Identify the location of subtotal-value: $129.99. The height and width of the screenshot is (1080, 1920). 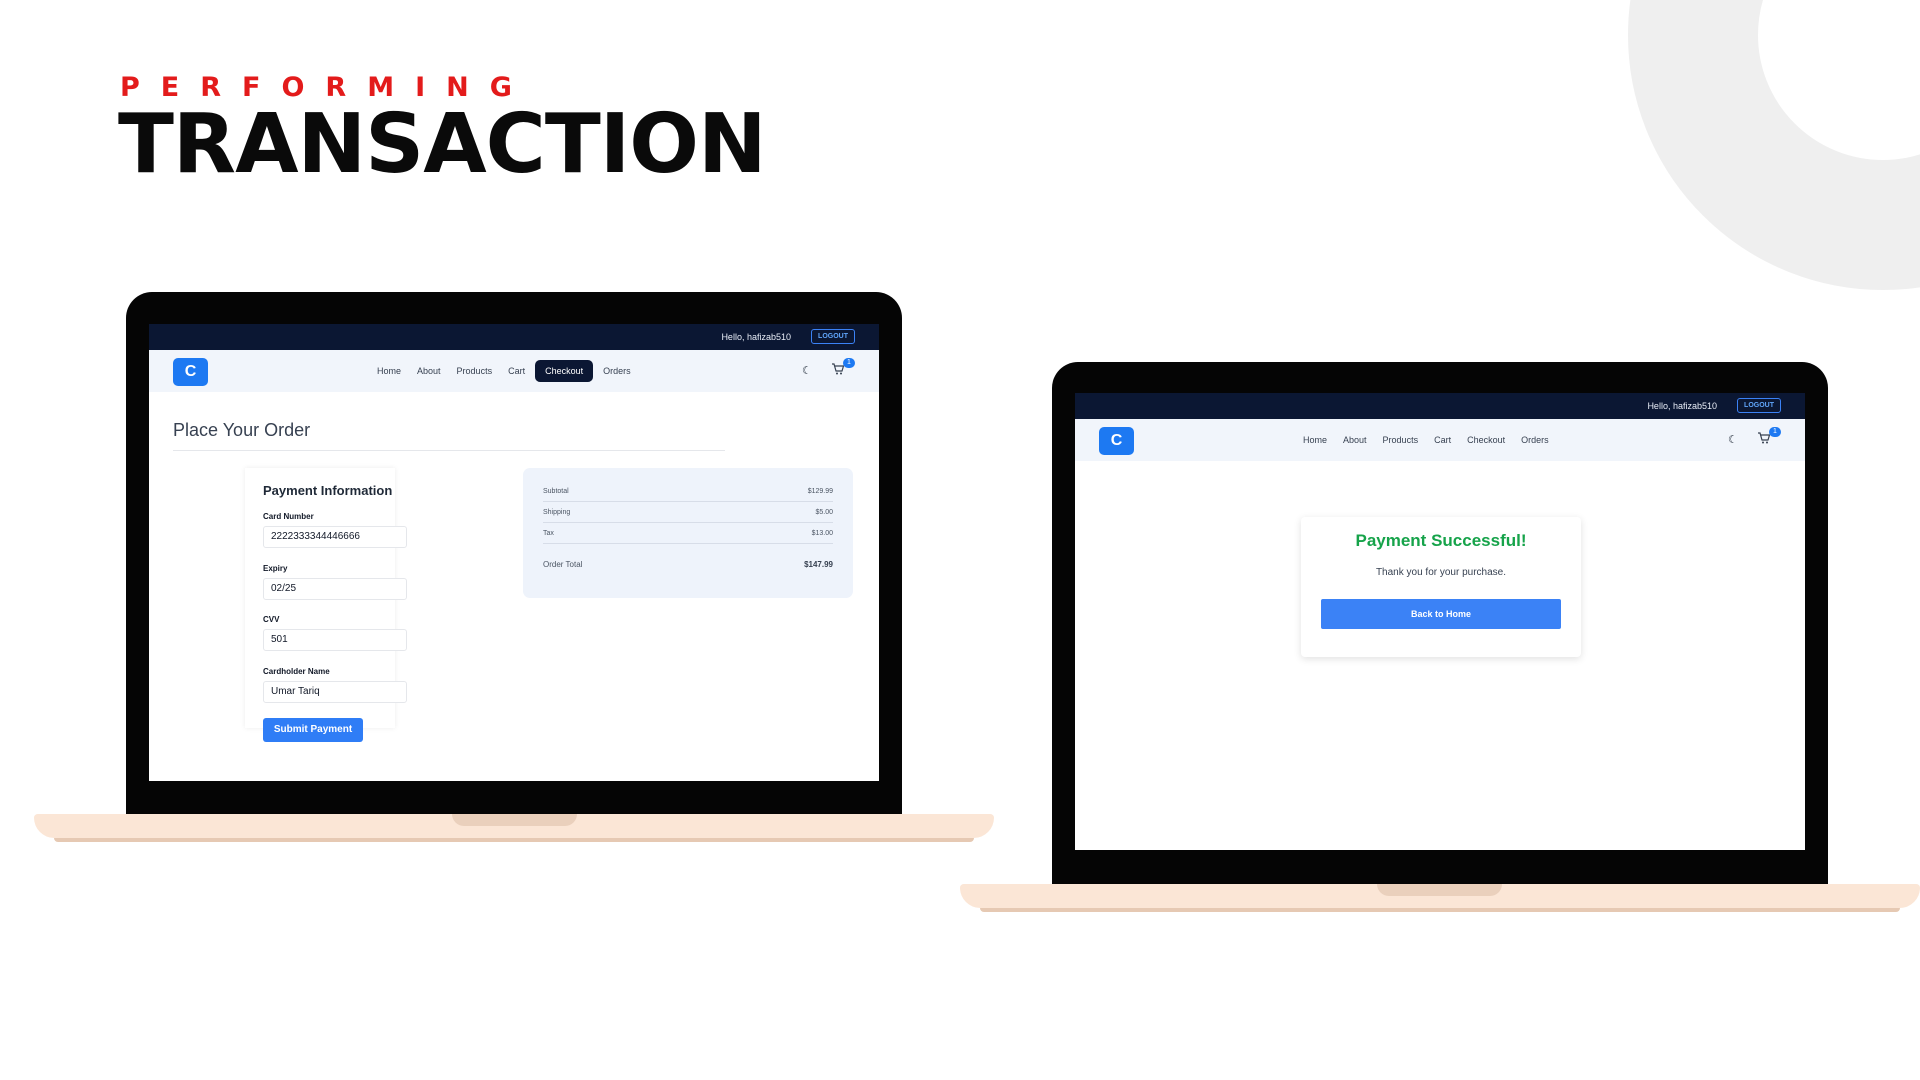
(820, 491).